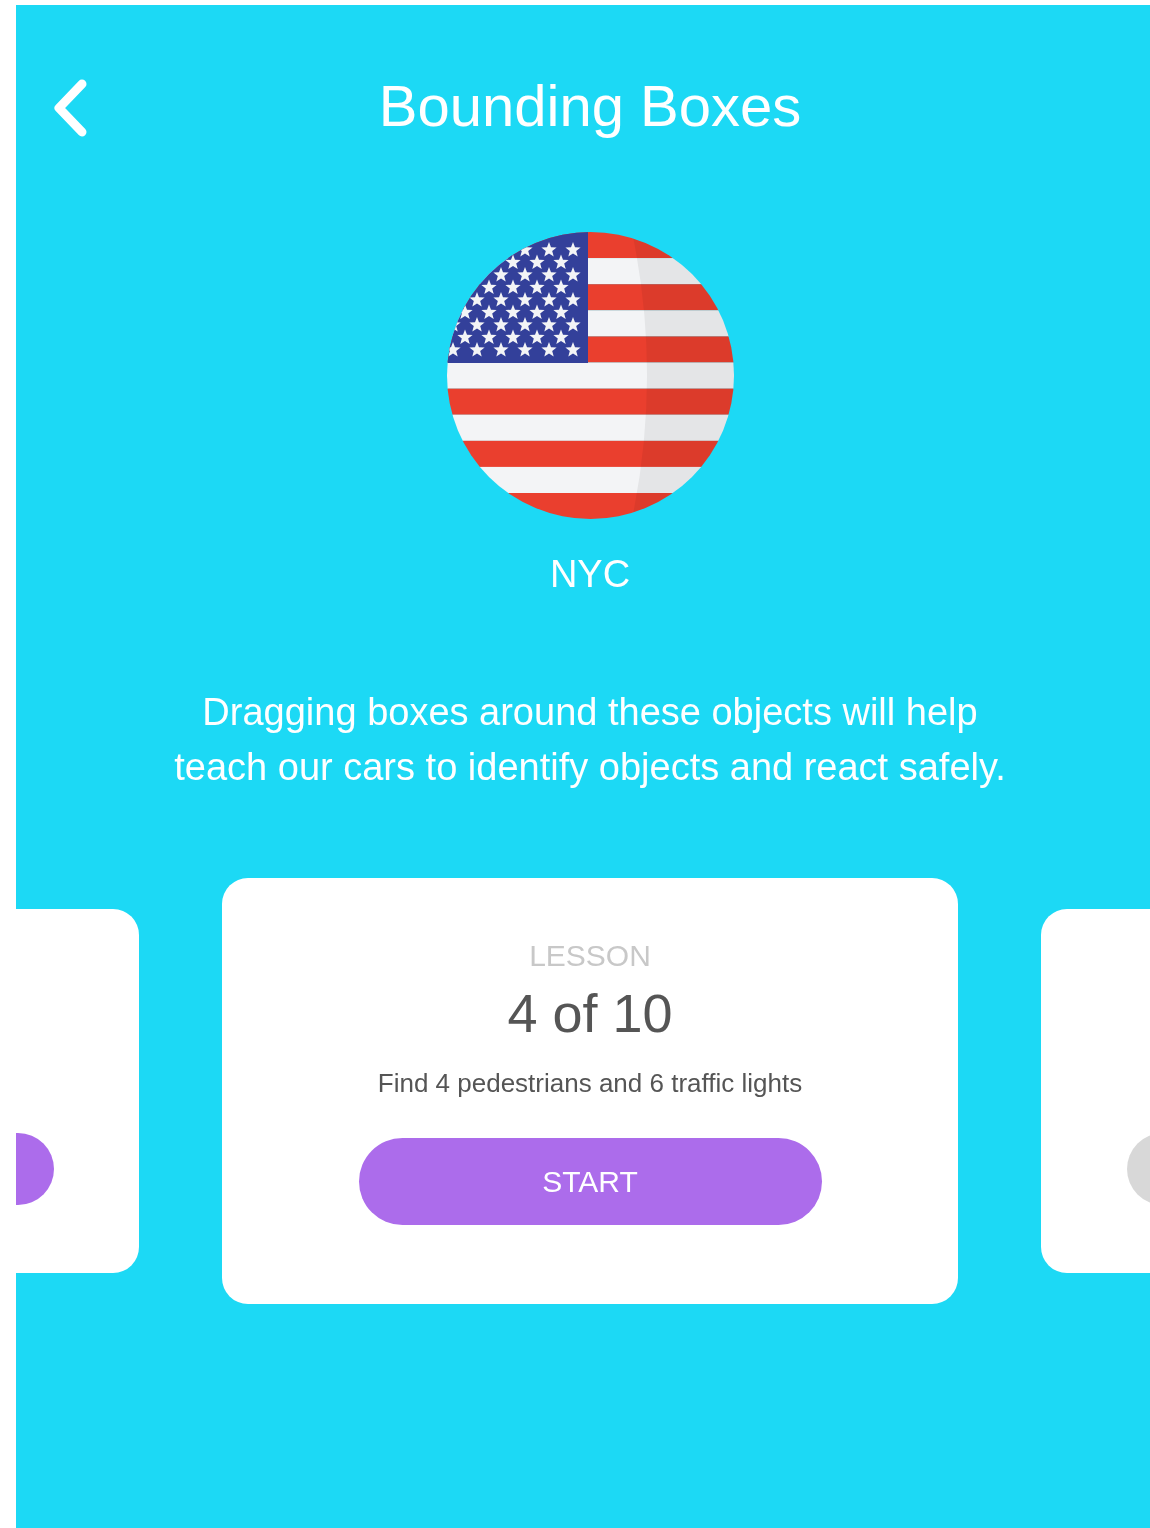 This screenshot has height=1528, width=1150. What do you see at coordinates (590, 574) in the screenshot?
I see `city-name: NYC` at bounding box center [590, 574].